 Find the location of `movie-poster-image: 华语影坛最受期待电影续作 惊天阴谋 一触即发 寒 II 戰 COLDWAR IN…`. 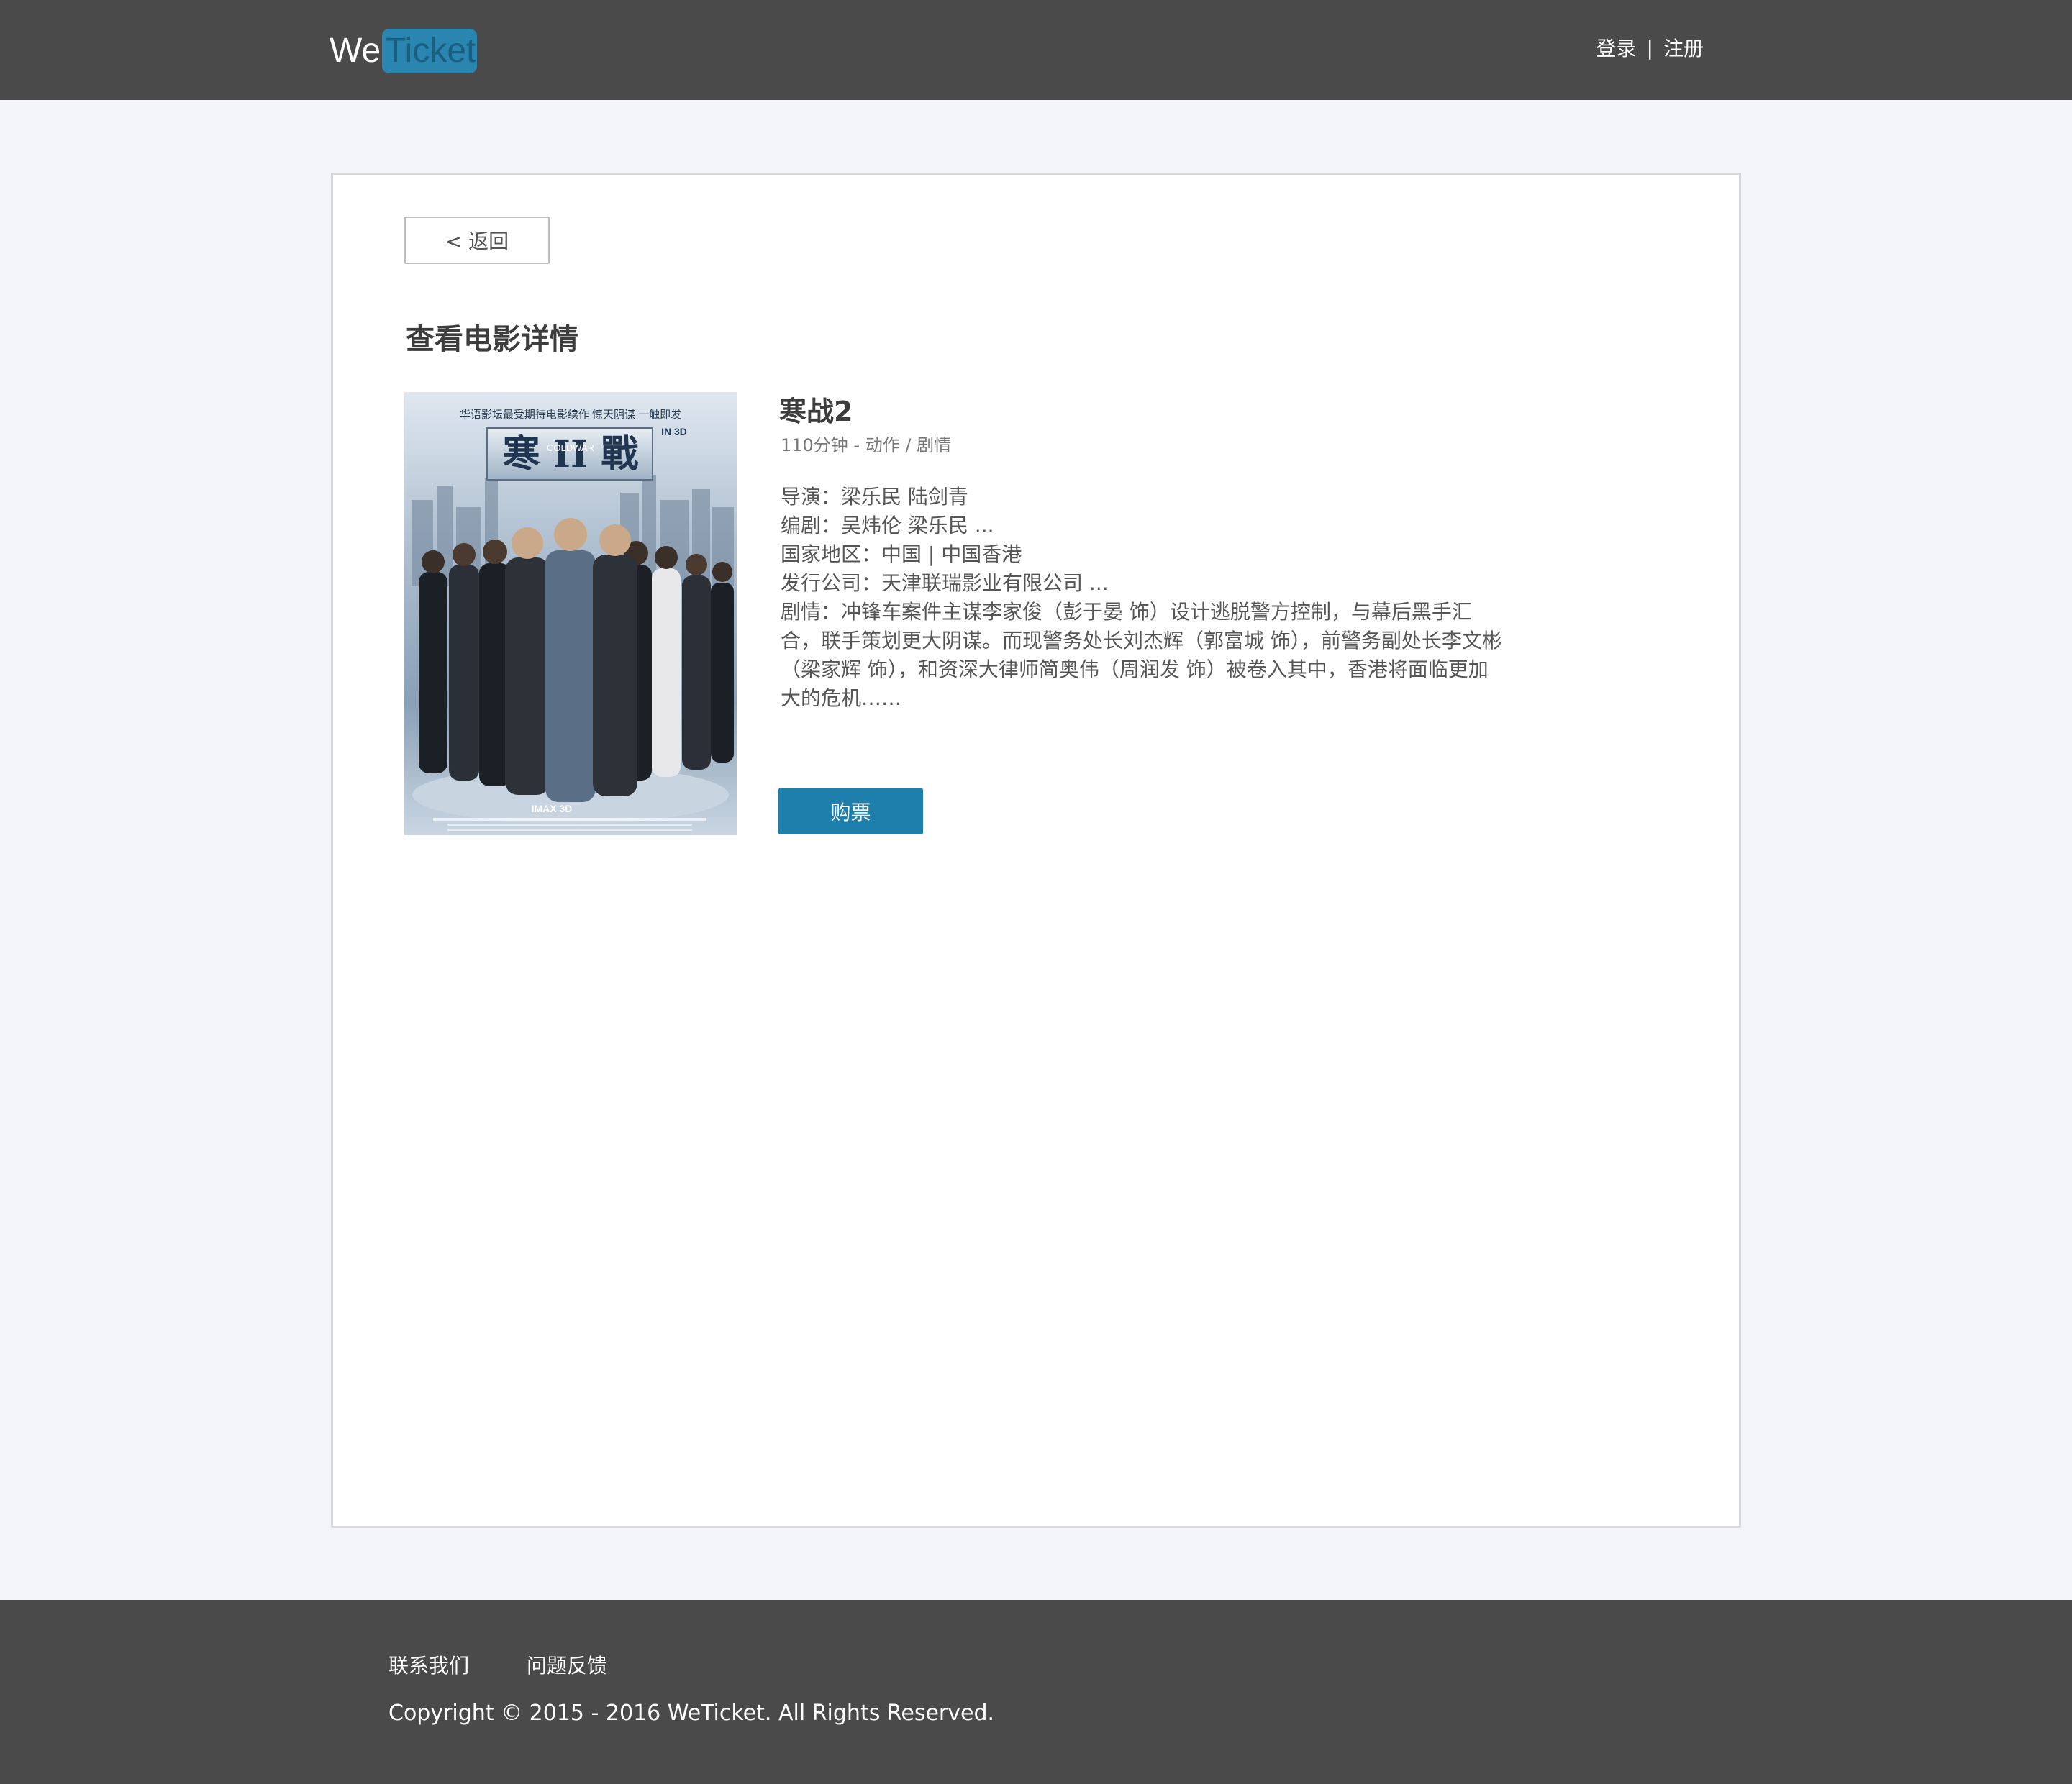

movie-poster-image: 华语影坛最受期待电影续作 惊天阴谋 一触即发 寒 II 戰 COLDWAR IN… is located at coordinates (570, 613).